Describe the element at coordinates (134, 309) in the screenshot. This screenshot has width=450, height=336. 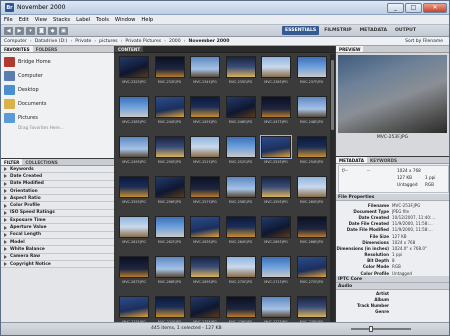
I see `thumbnail: MVC-273F.JPG` at that location.